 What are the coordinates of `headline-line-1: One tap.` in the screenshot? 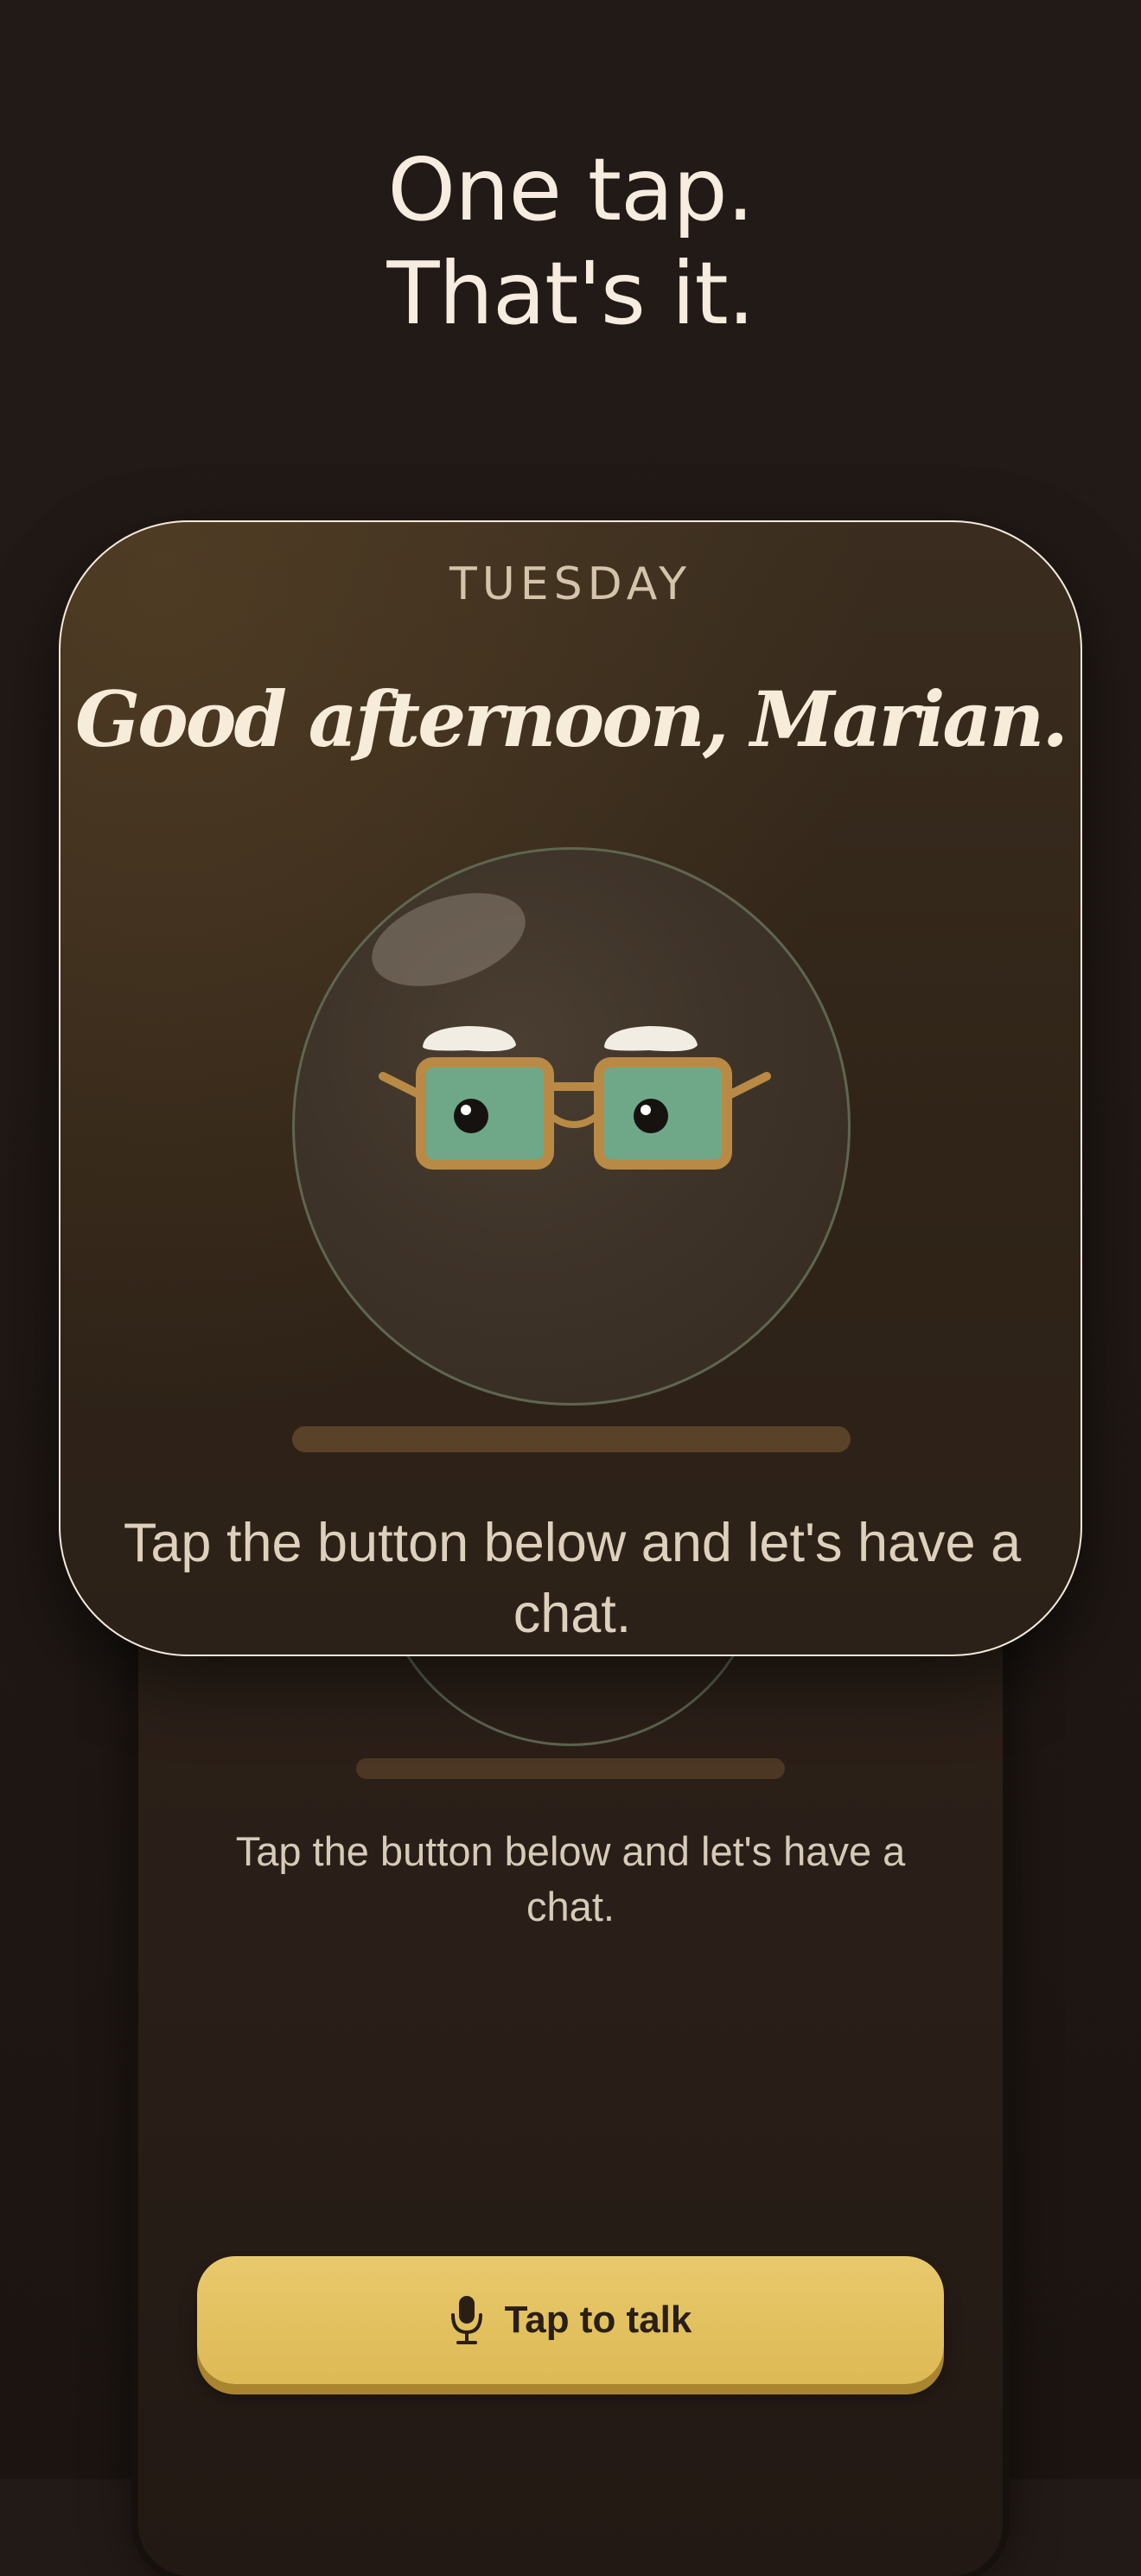 It's located at (570, 189).